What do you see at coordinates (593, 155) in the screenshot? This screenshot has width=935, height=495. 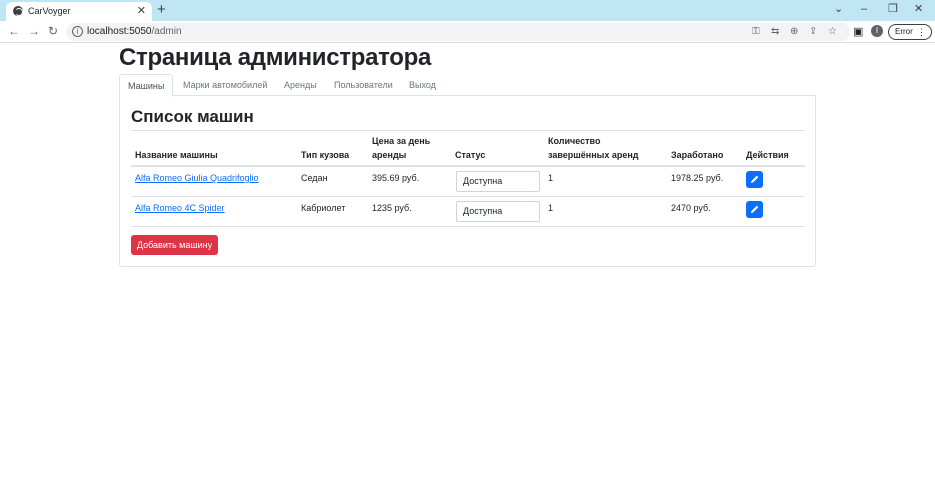 I see `header-count-line2: завершённых аренд` at bounding box center [593, 155].